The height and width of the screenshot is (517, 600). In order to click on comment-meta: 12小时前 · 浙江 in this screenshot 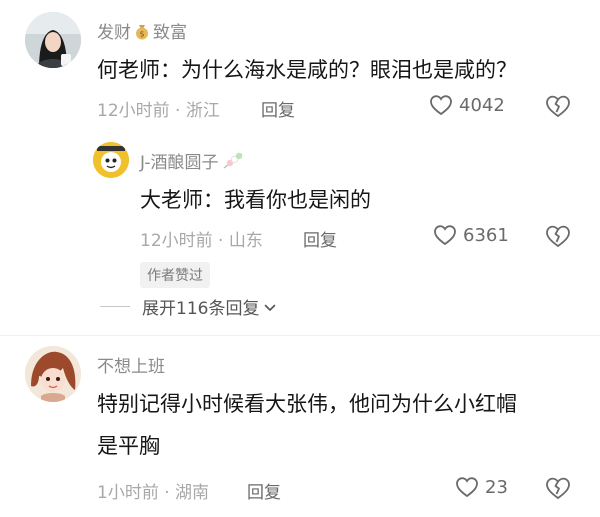, I will do `click(158, 111)`.